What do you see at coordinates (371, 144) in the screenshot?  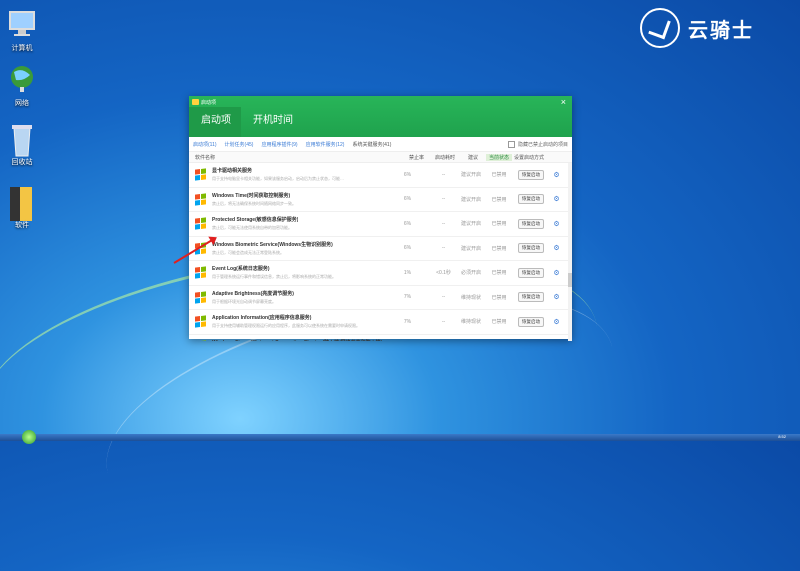 I see `filter-system-services: 系统关键服务(41)` at bounding box center [371, 144].